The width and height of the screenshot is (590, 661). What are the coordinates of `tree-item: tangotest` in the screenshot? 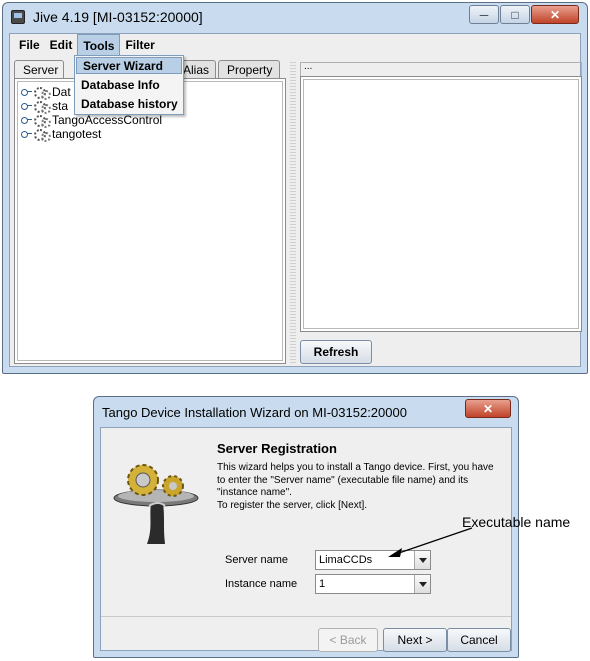 It's located at (61, 134).